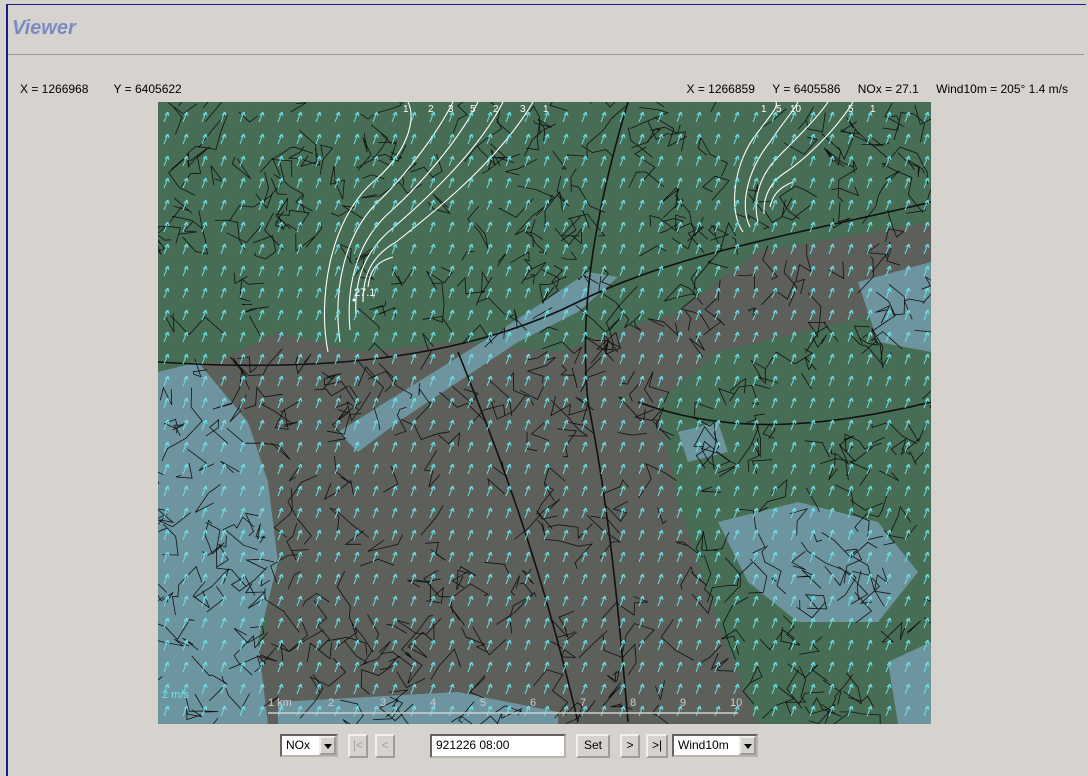 The width and height of the screenshot is (1088, 776). I want to click on probe-marker, so click(354, 300).